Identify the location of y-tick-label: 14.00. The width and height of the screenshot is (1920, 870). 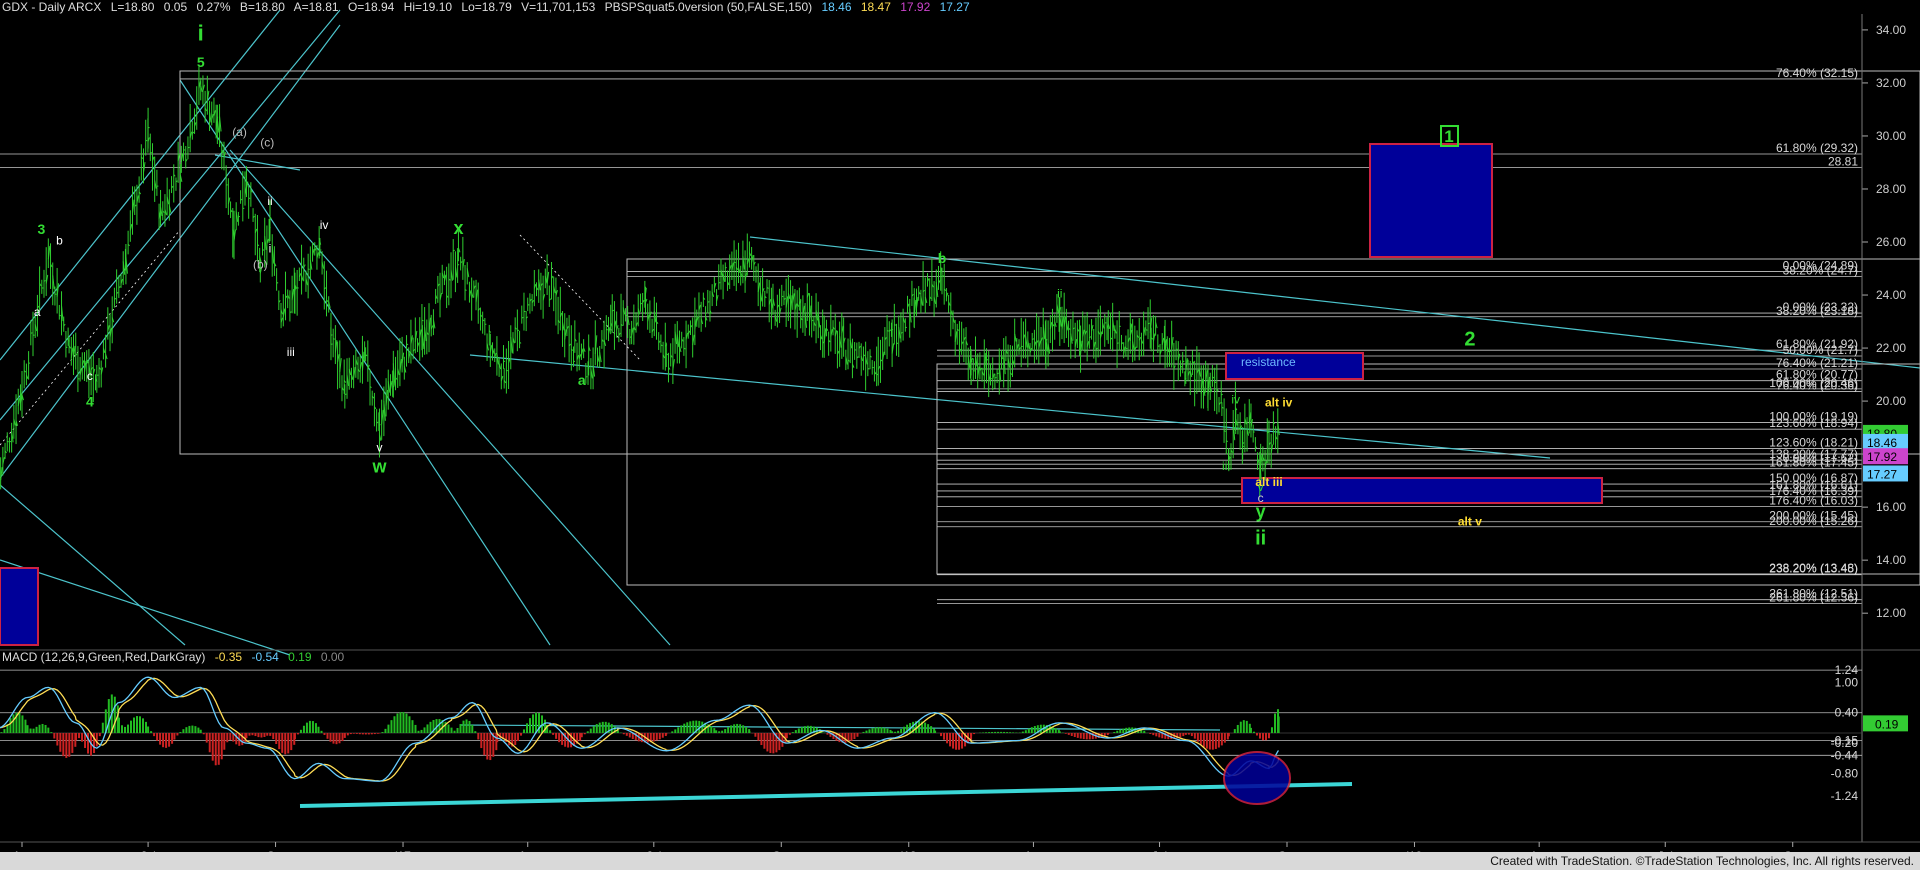
(1891, 560).